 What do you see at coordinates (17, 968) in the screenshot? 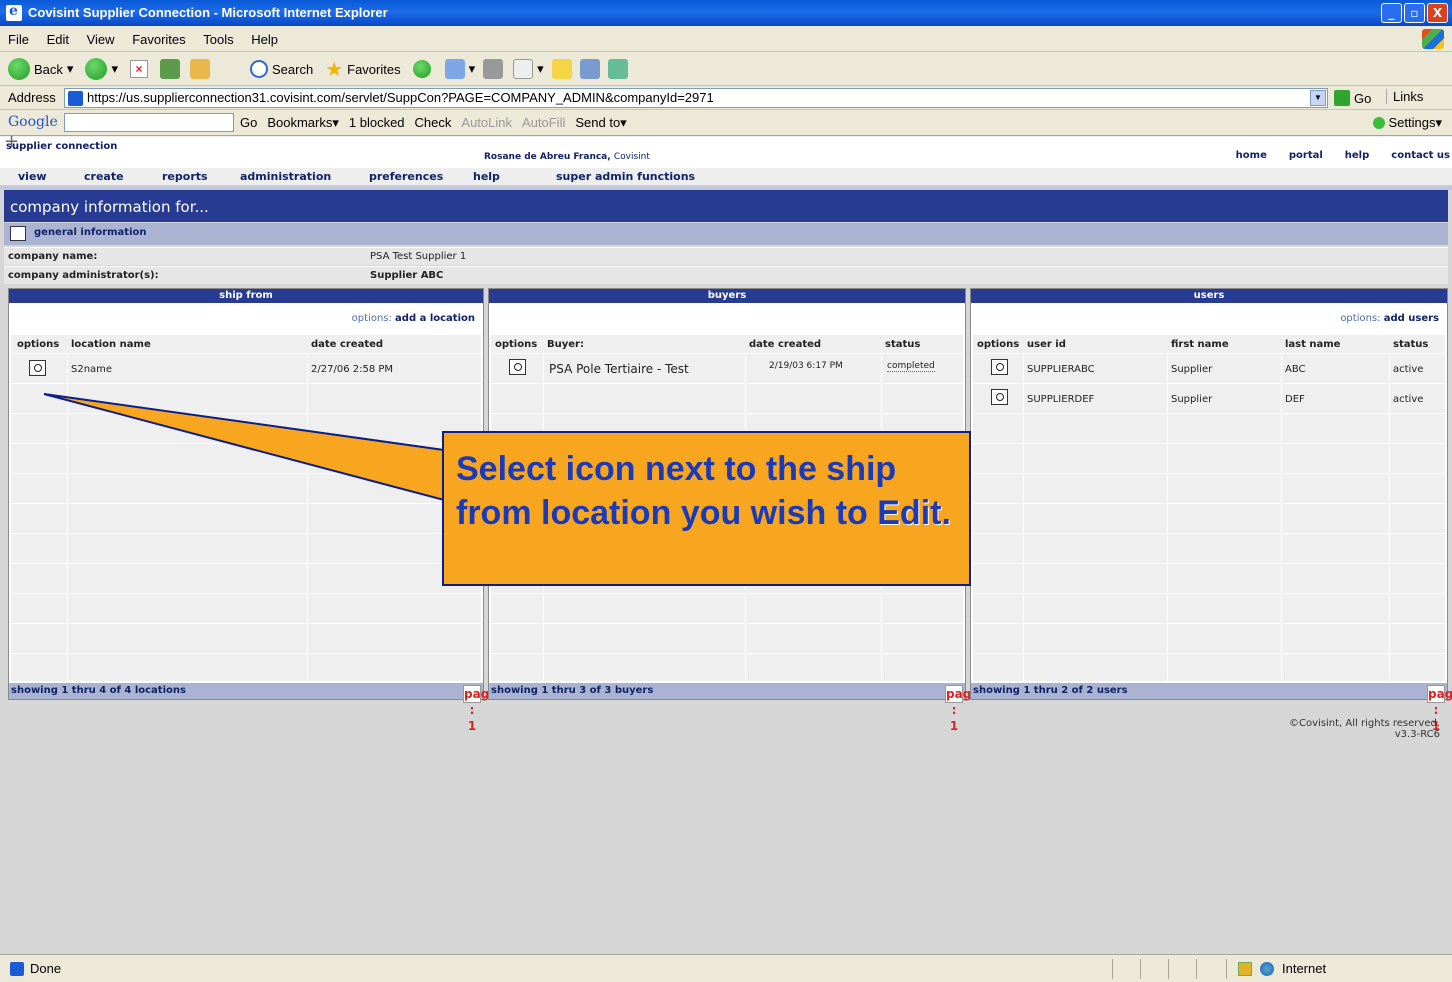
I see `page-done-icon` at bounding box center [17, 968].